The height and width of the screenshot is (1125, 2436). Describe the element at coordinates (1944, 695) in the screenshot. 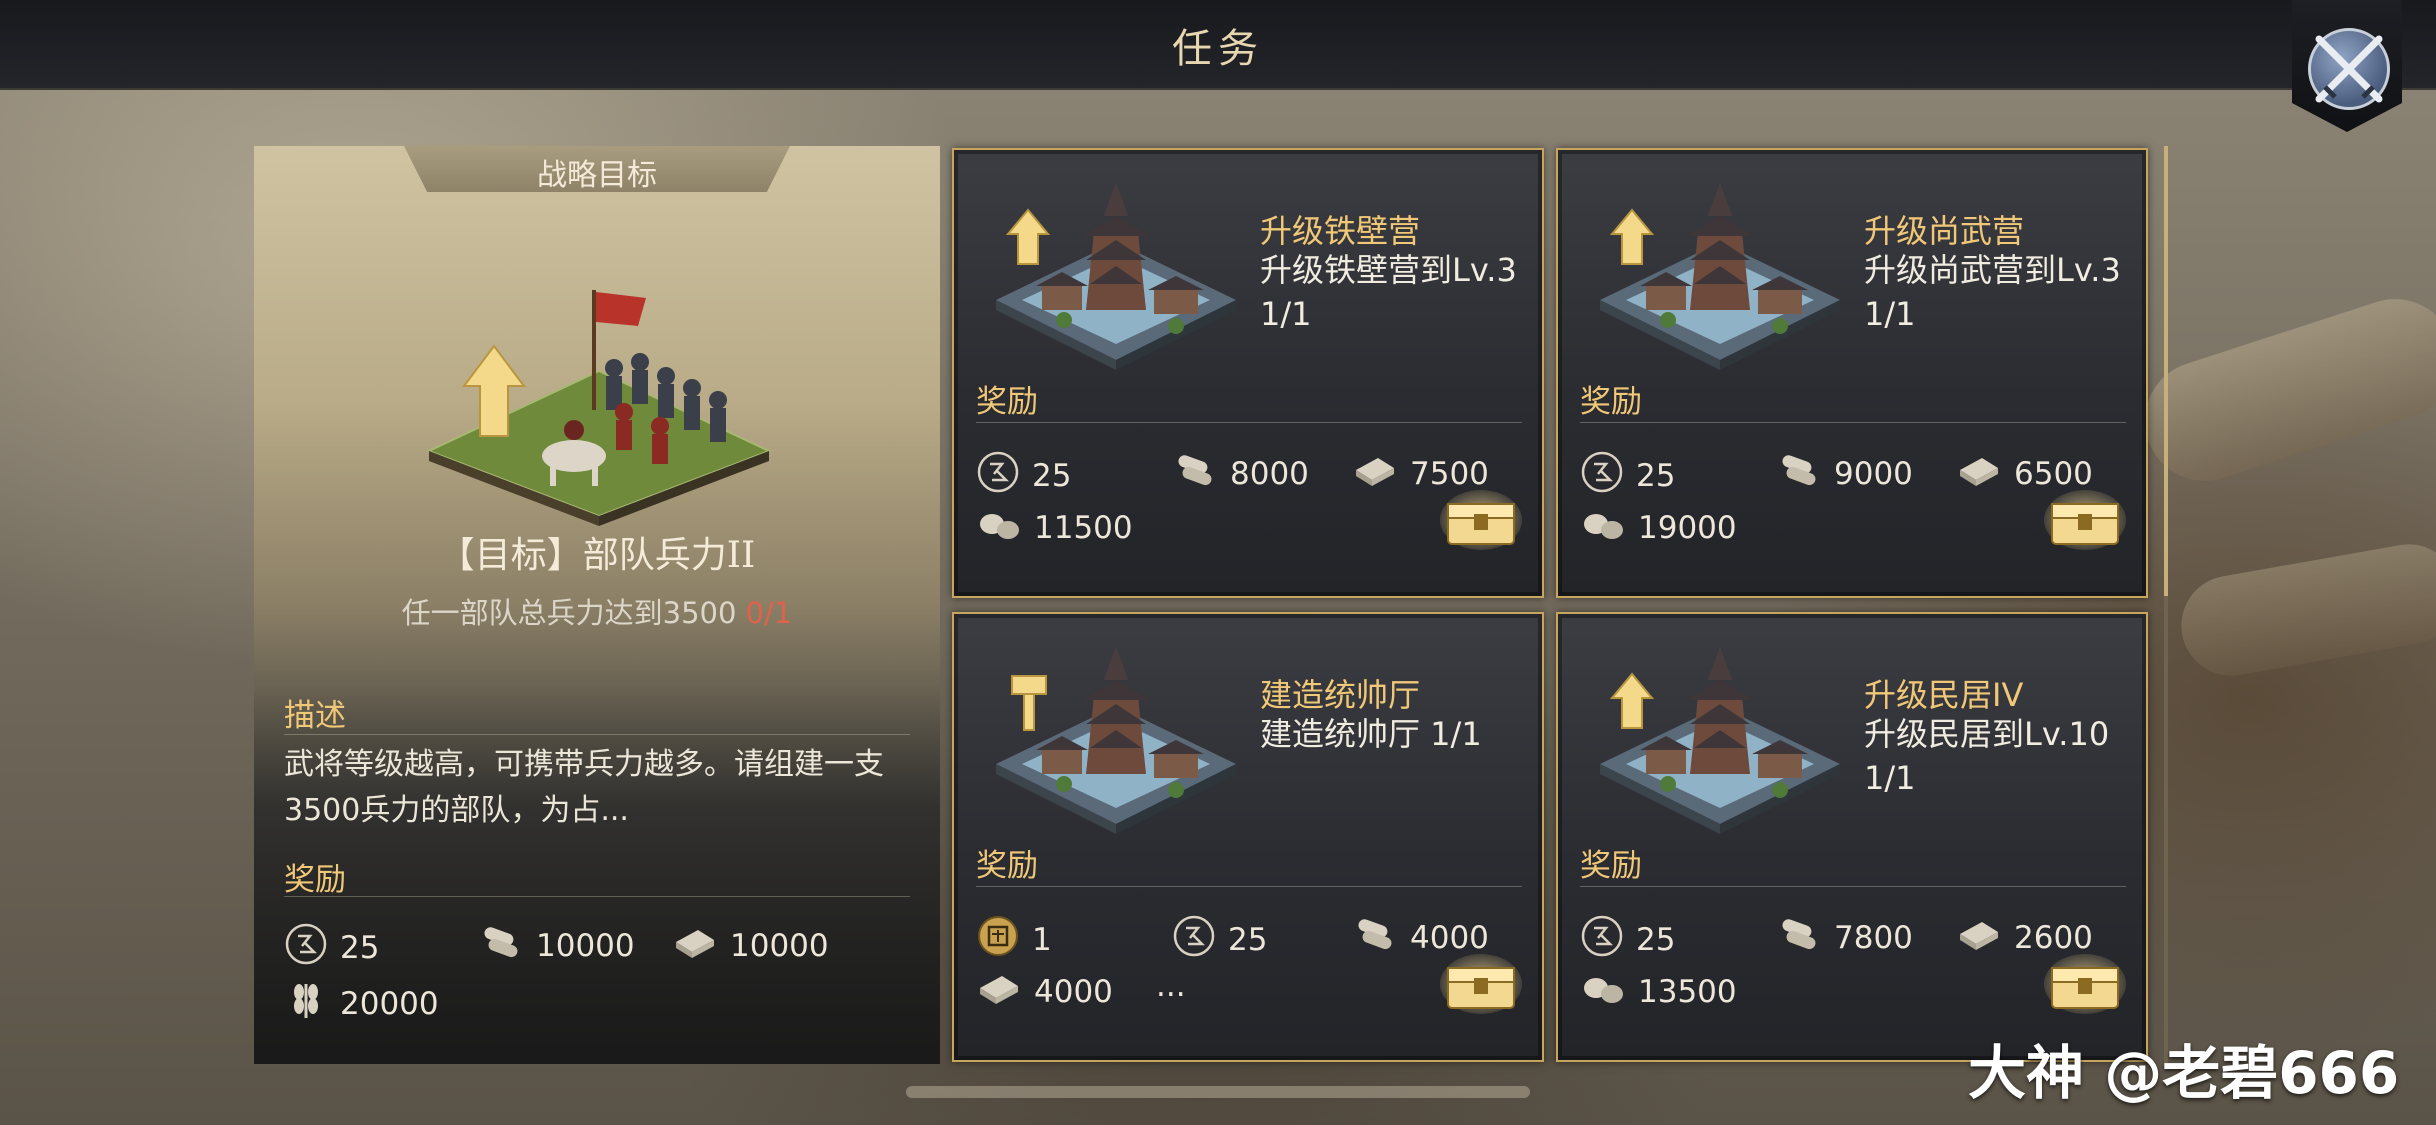

I see `quest-name: 升级民居IV` at that location.